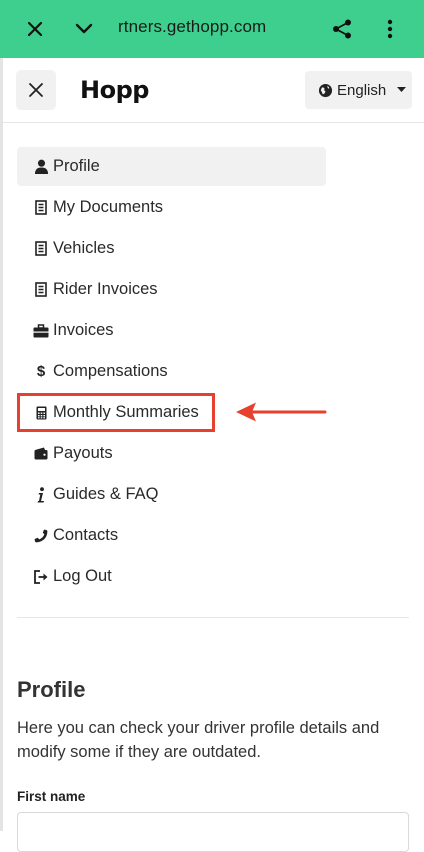 This screenshot has width=424, height=852. I want to click on menu-item-rider-invoices: Rider Invoices, so click(171, 289).